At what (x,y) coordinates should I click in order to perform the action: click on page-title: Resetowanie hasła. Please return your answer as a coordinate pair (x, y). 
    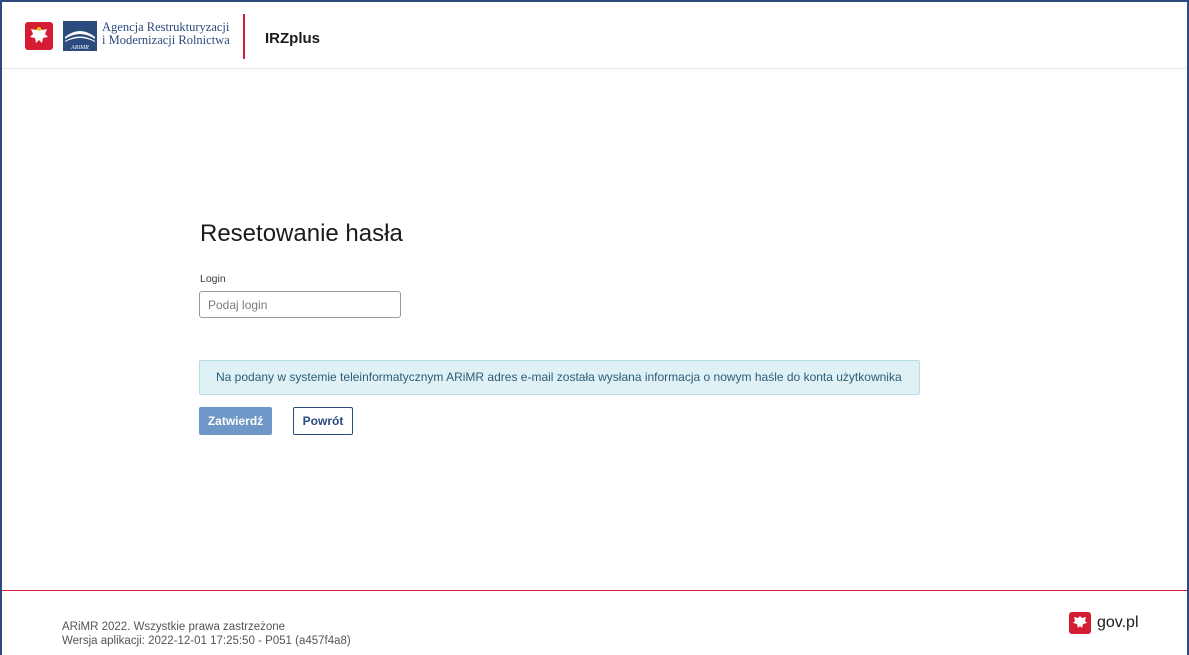
    Looking at the image, I should click on (301, 233).